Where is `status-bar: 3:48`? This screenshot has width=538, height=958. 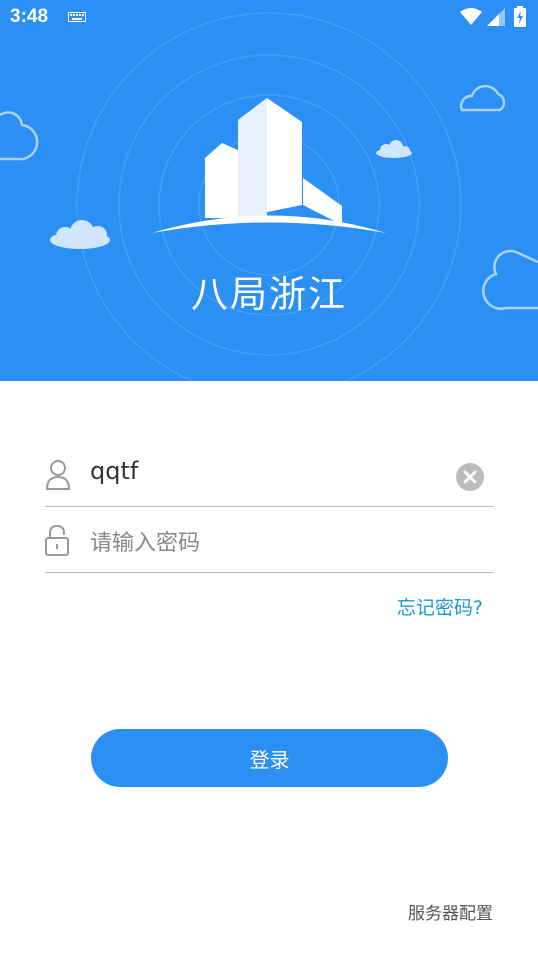 status-bar: 3:48 is located at coordinates (269, 18).